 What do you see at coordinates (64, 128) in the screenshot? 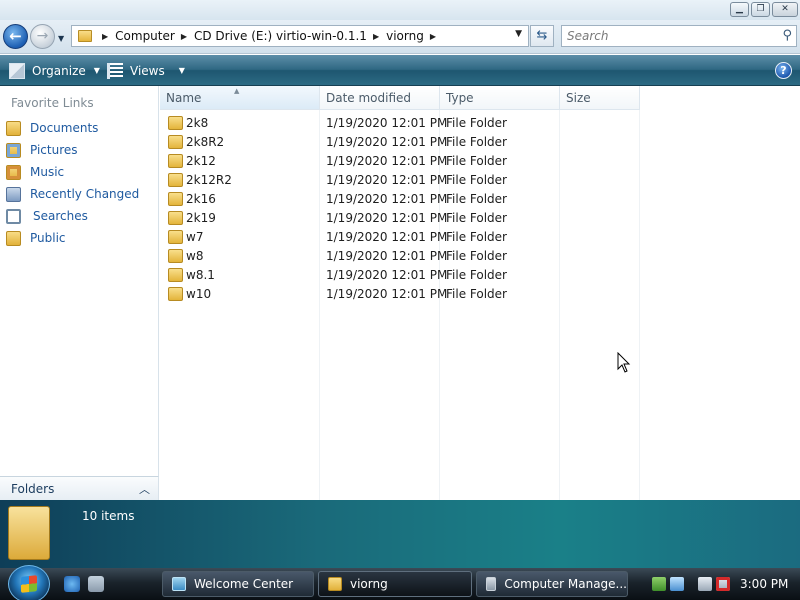
I see `favorite-link-label: Documents` at bounding box center [64, 128].